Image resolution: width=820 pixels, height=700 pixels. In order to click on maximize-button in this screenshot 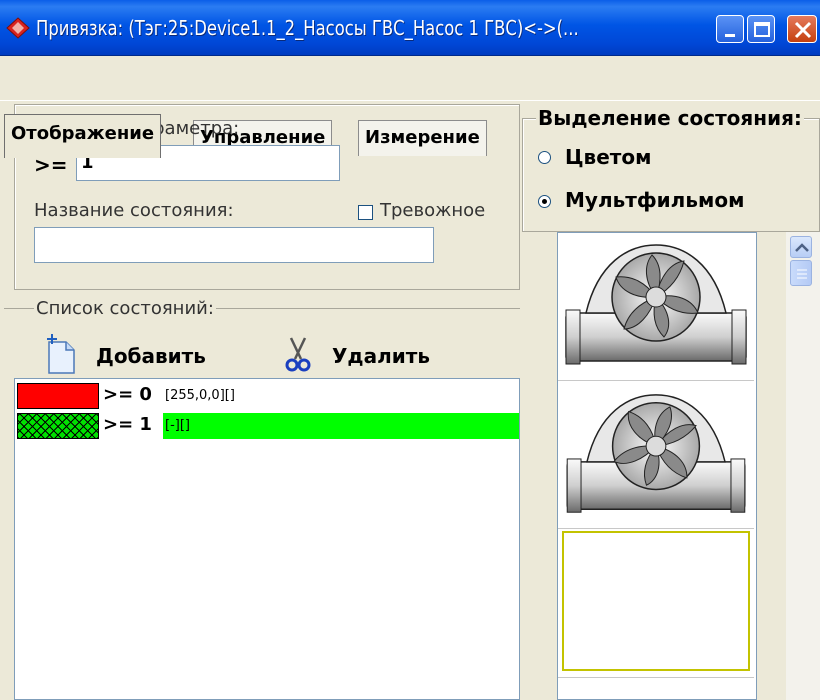, I will do `click(761, 29)`.